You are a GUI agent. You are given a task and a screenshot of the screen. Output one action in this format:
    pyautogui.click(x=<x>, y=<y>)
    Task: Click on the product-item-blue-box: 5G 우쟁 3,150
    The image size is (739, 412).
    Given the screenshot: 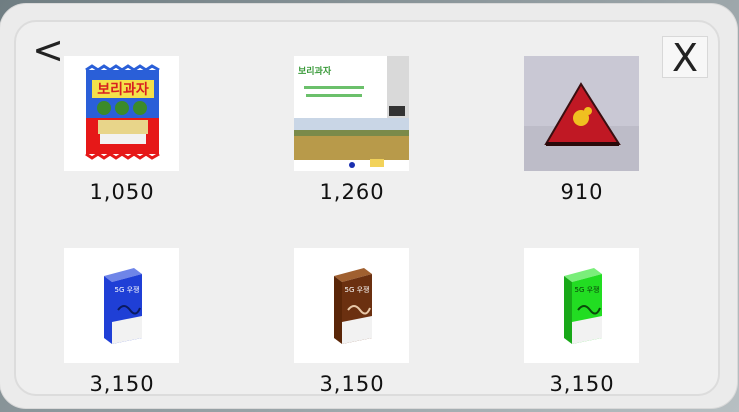 What is the action you would take?
    pyautogui.click(x=117, y=328)
    